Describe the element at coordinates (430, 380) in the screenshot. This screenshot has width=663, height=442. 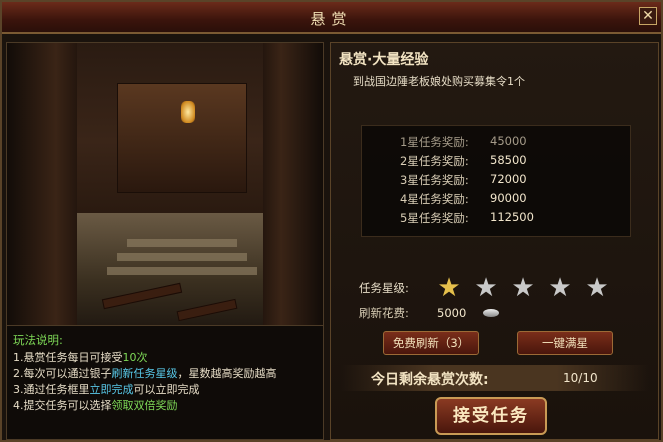
I see `remaining-count-label: 今日剩余悬赏次数:` at that location.